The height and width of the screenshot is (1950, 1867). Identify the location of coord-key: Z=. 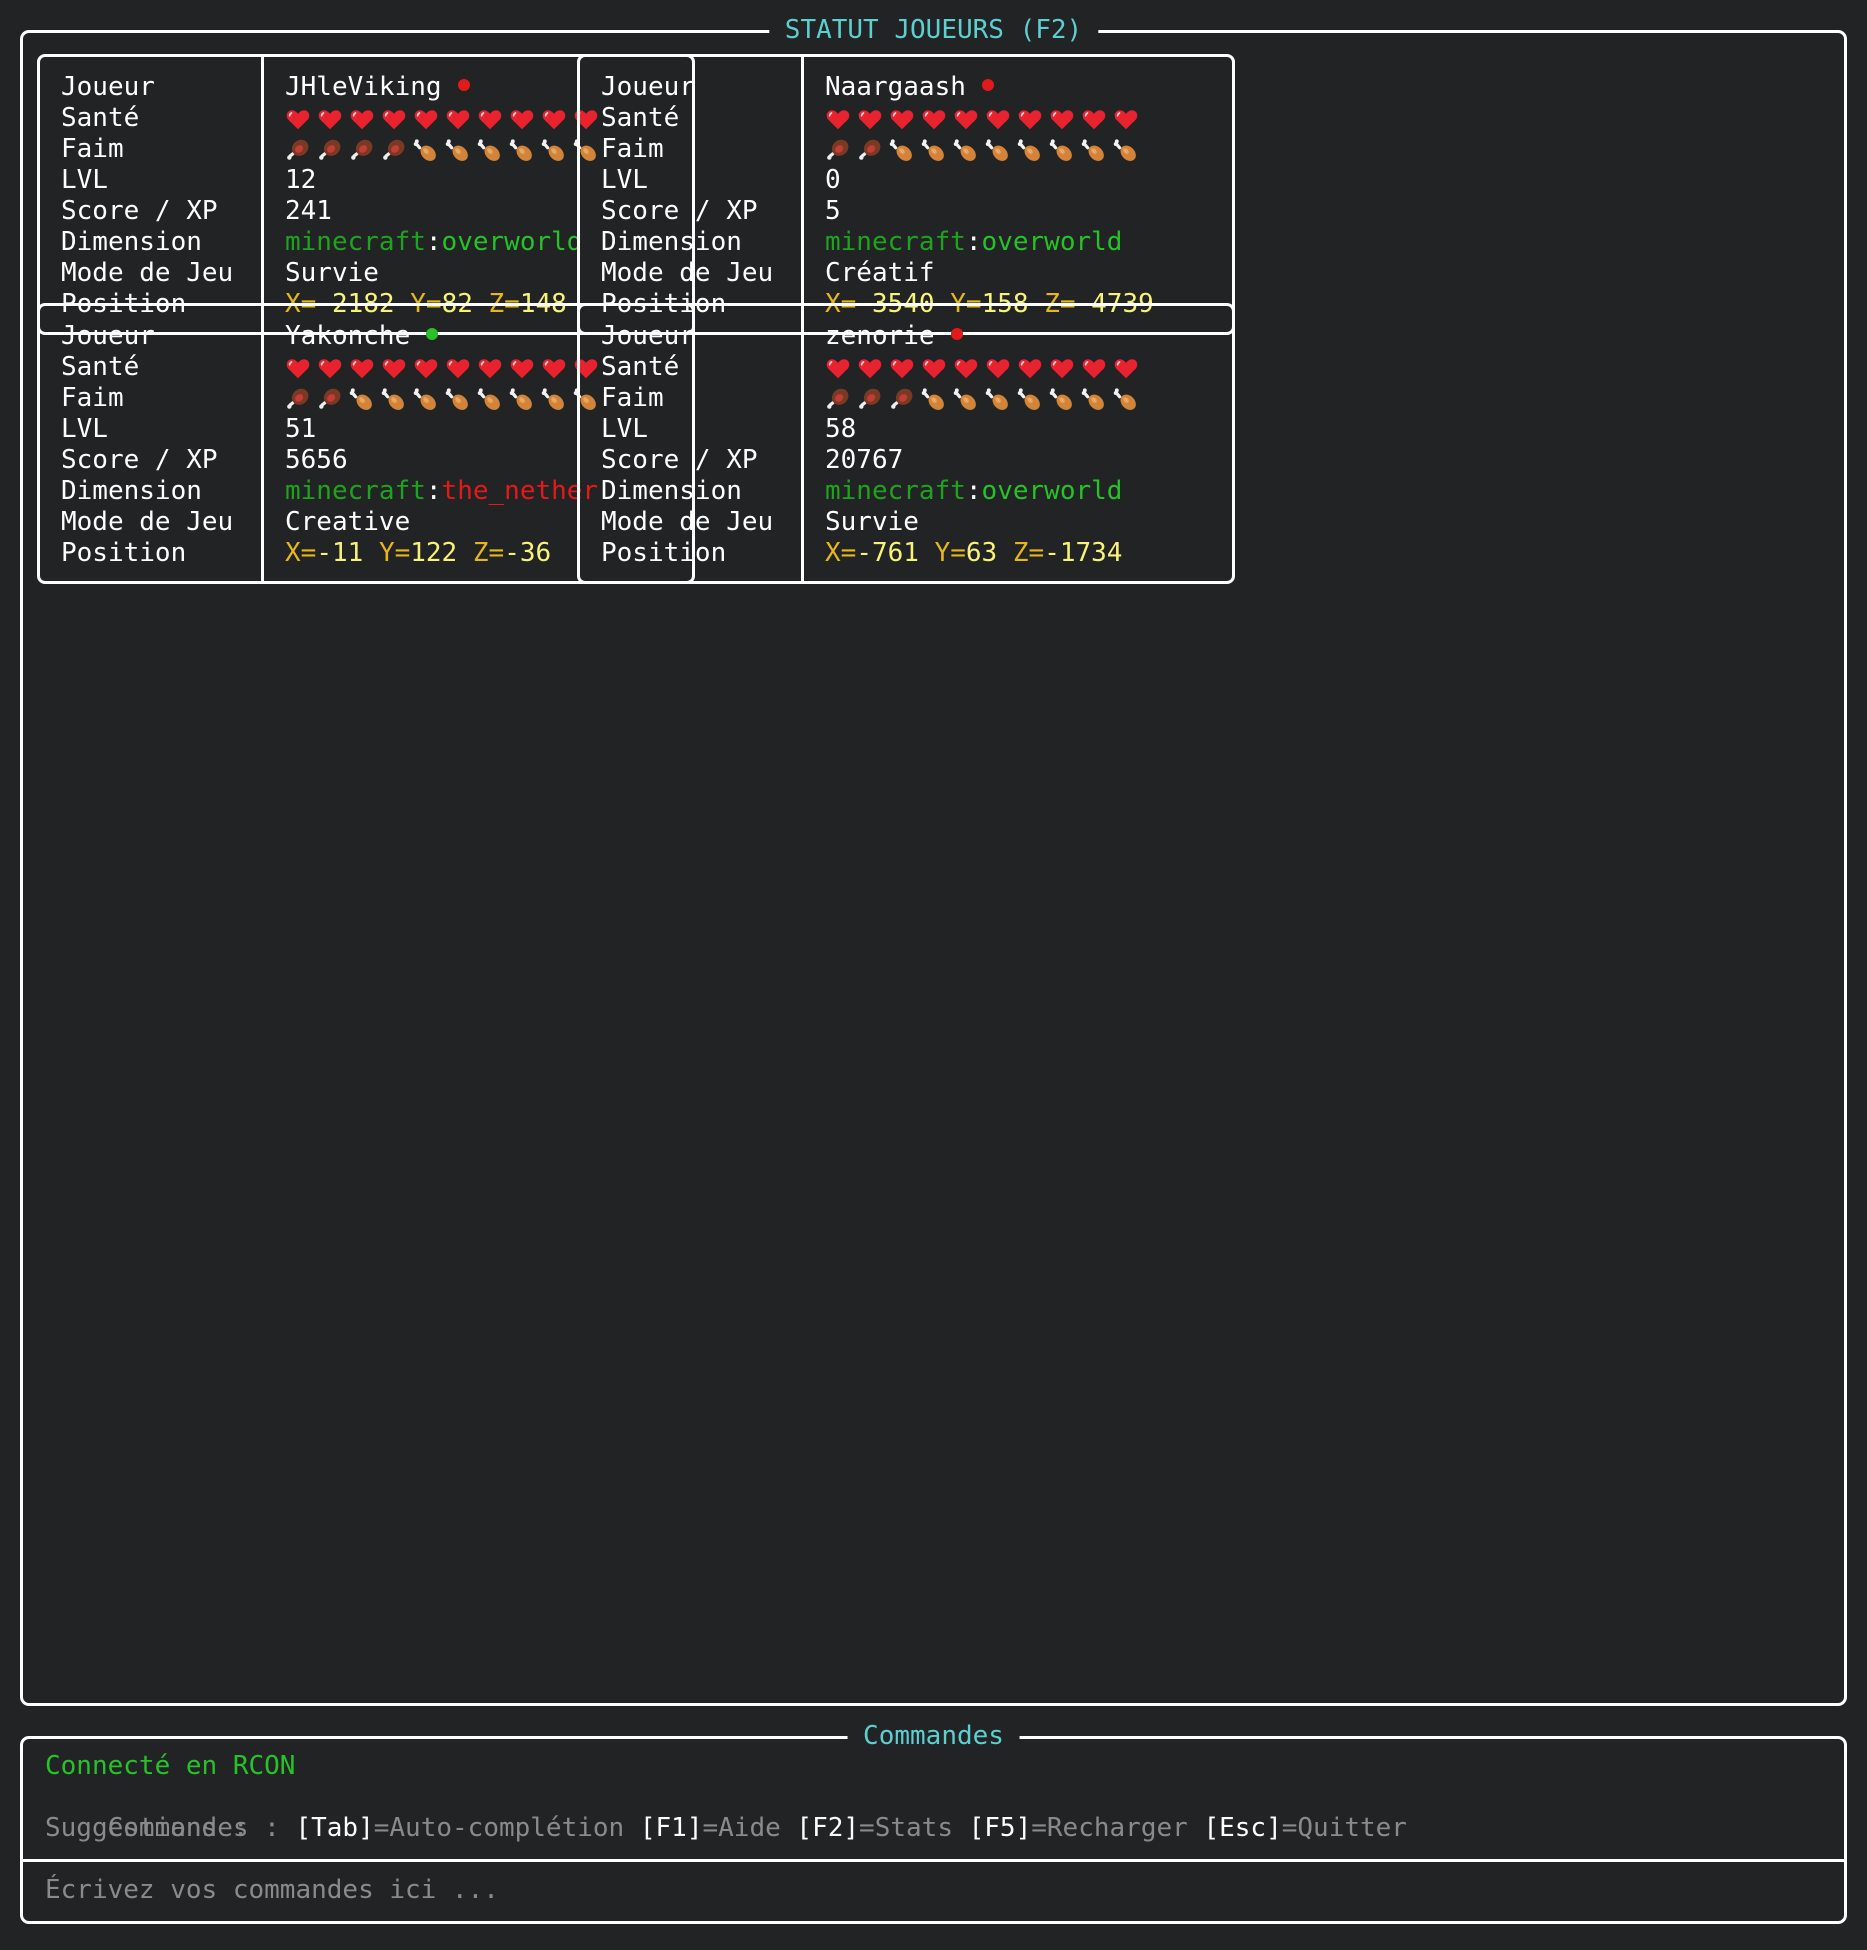
(1028, 553).